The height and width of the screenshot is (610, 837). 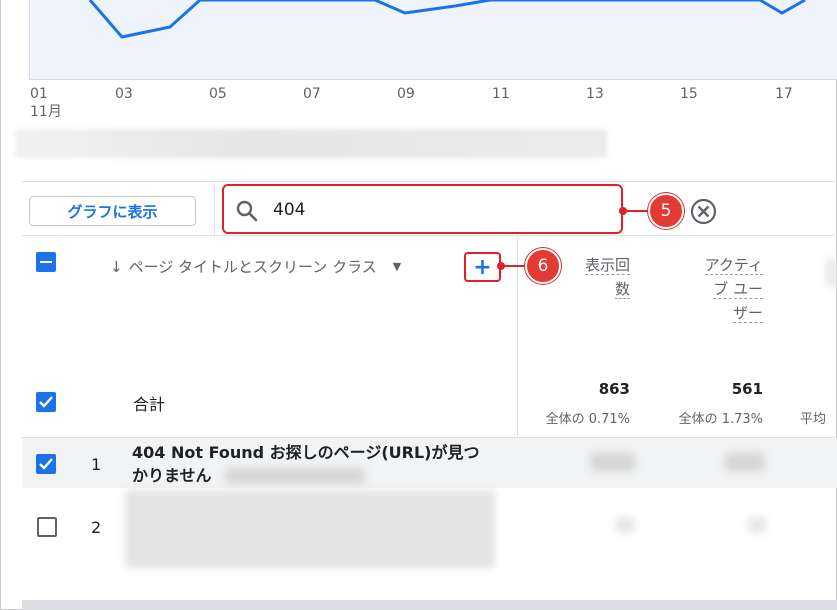 I want to click on total-avg-label: 平均, so click(x=813, y=419).